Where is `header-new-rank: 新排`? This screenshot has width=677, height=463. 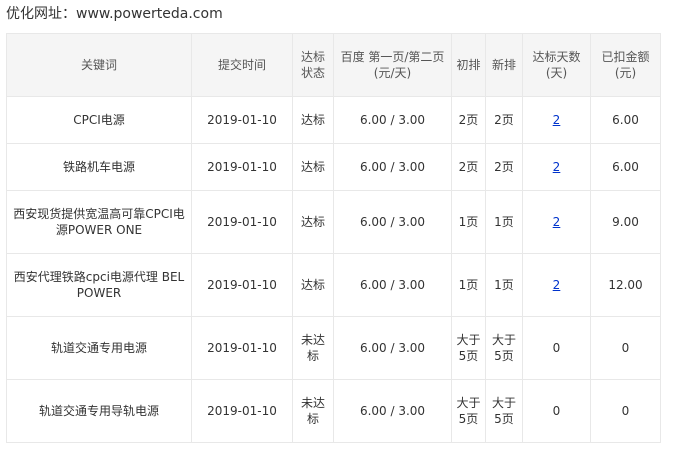 header-new-rank: 新排 is located at coordinates (504, 65).